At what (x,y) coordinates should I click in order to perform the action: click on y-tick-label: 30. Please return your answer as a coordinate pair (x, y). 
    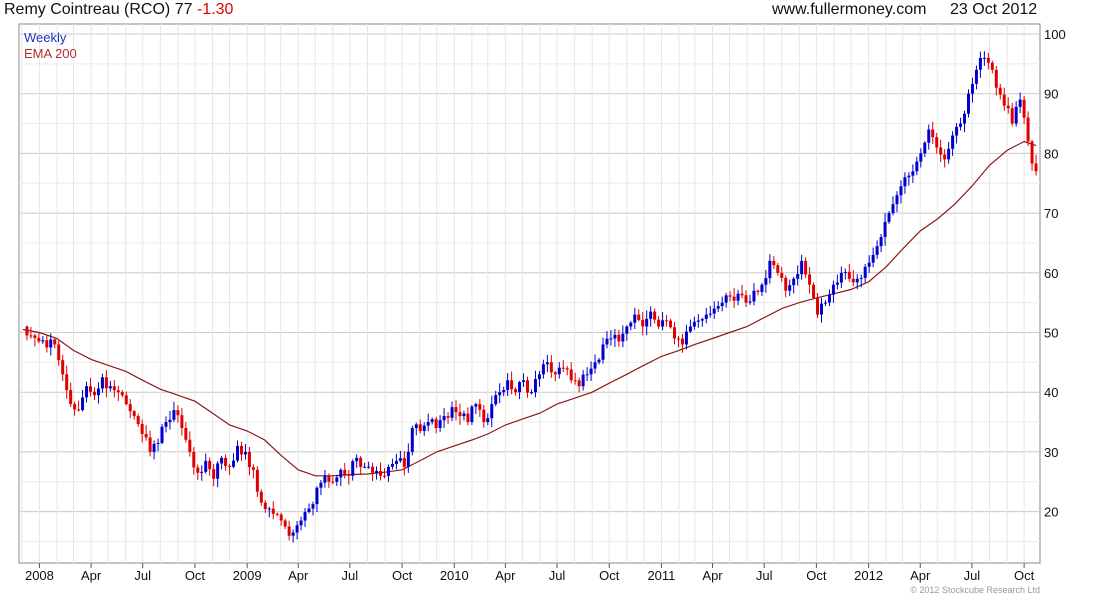
    Looking at the image, I should click on (1051, 452).